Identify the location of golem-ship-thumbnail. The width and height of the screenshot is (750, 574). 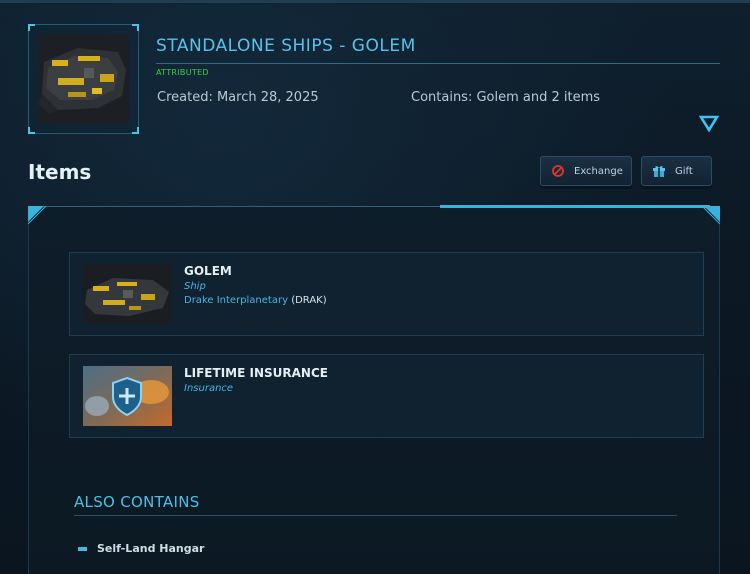
(127, 294).